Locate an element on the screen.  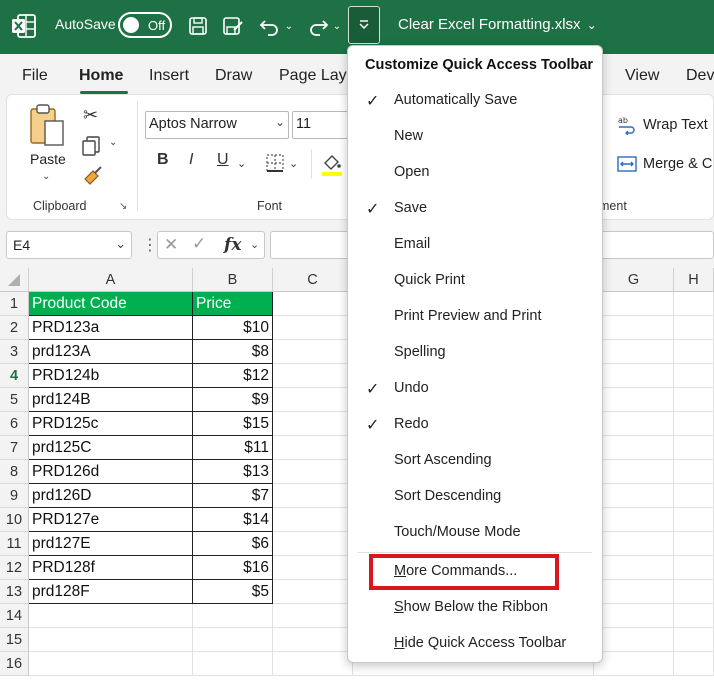
copy-button: ⌄ is located at coordinates (101, 148).